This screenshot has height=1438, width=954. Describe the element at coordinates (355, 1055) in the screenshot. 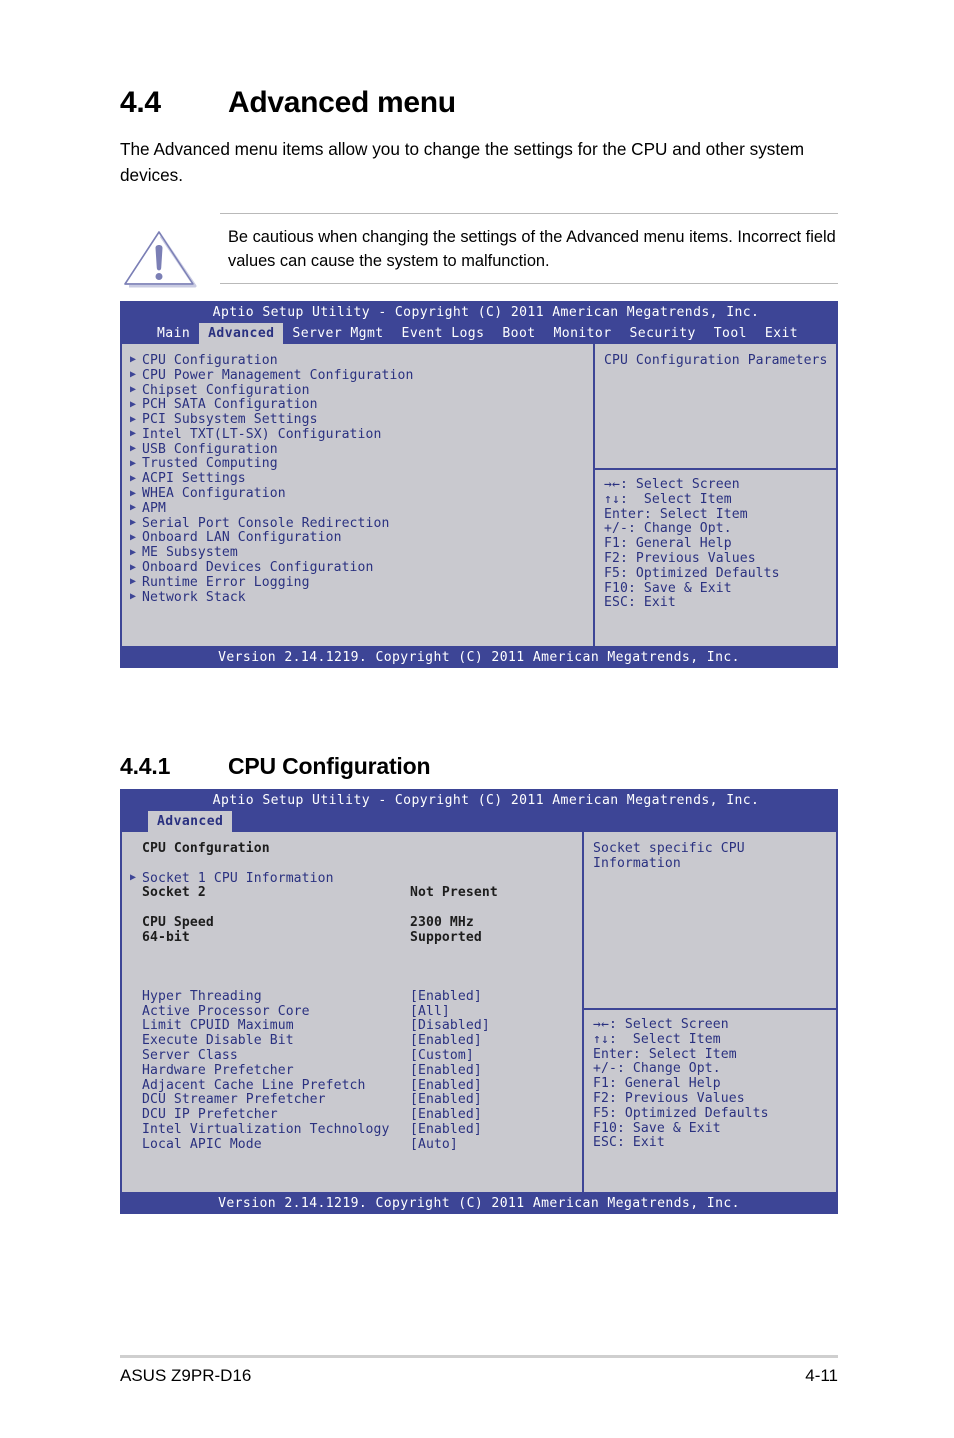

I see `setting-row: ▶ Server Class [Custom]` at that location.